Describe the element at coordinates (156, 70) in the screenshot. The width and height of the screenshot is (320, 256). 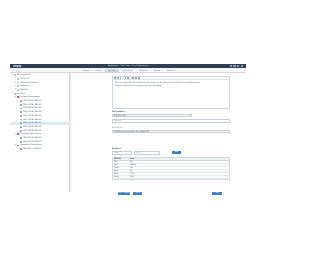
I see `tab-history: History` at that location.